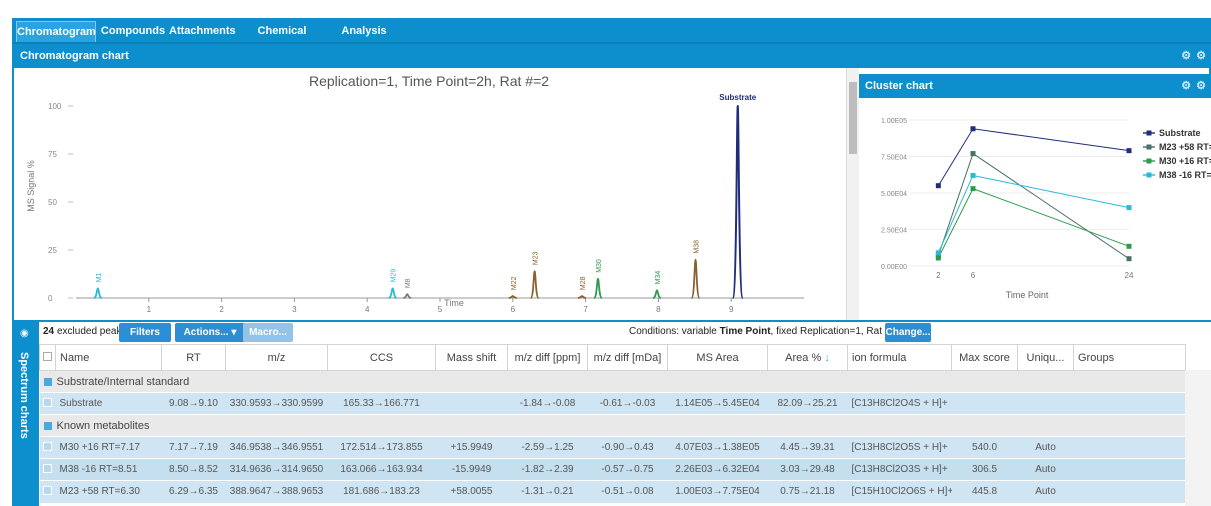  What do you see at coordinates (894, 121) in the screenshot?
I see `cluster-y-tick-label: 1.00E05` at bounding box center [894, 121].